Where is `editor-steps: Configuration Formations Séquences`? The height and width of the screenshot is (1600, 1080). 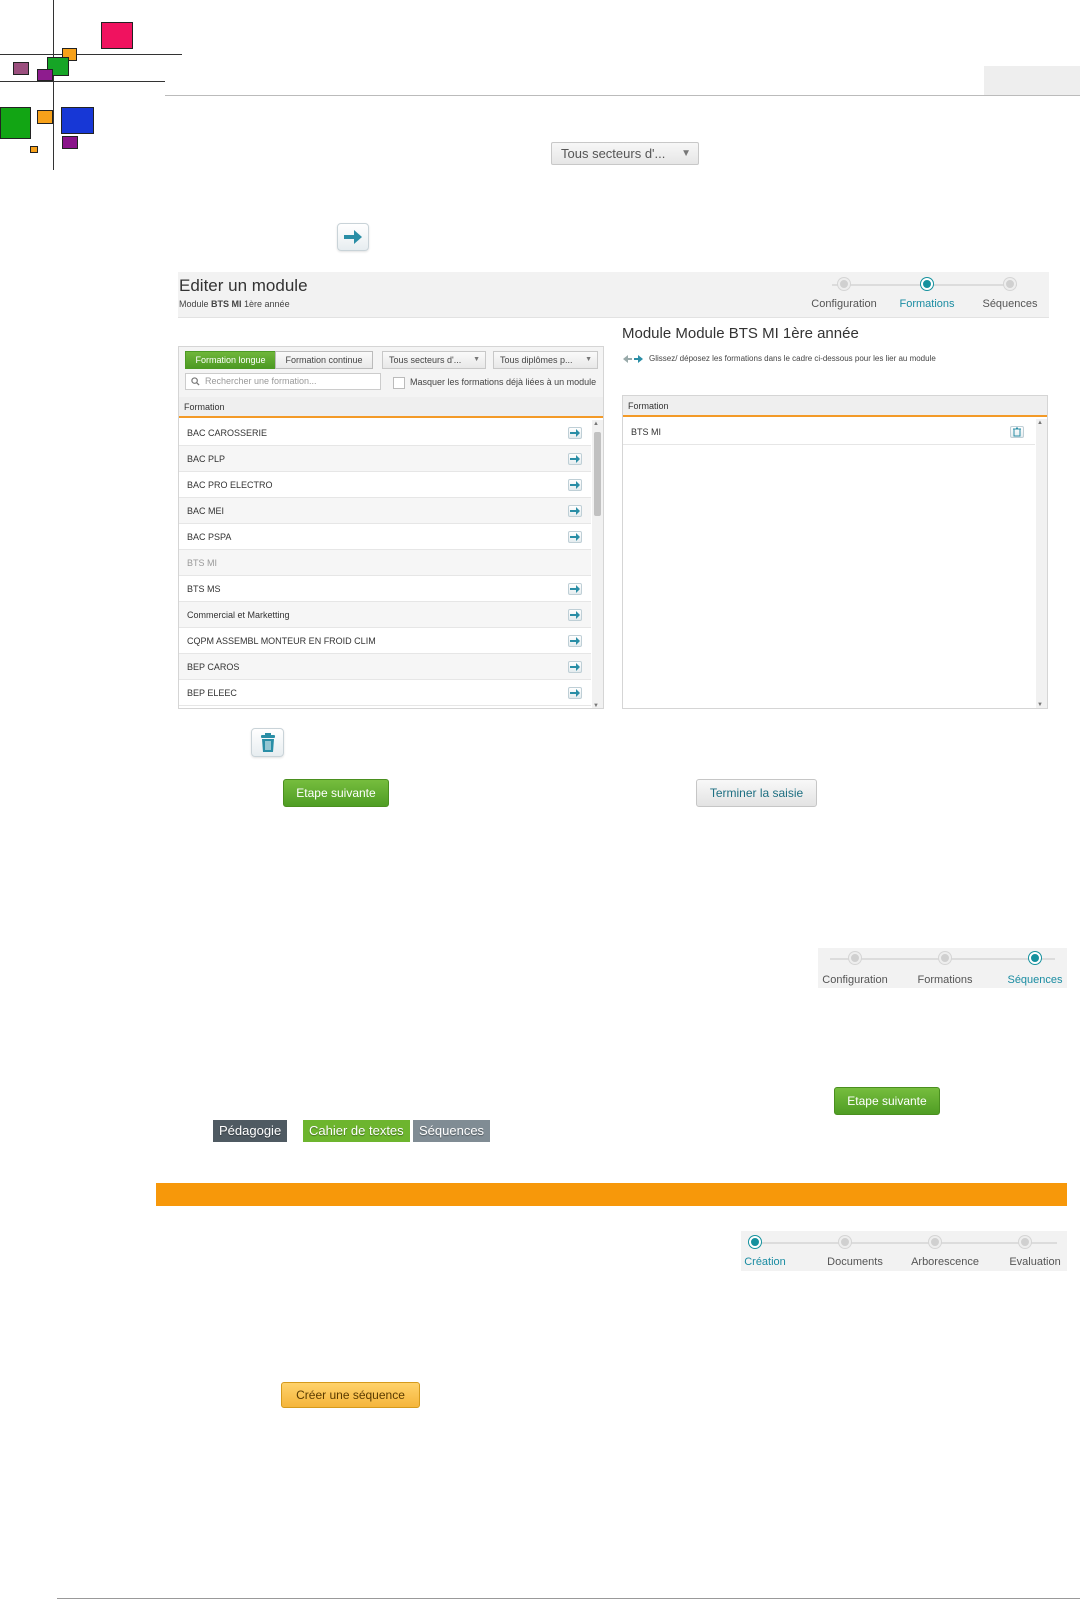 editor-steps: Configuration Formations Séquences is located at coordinates (922, 296).